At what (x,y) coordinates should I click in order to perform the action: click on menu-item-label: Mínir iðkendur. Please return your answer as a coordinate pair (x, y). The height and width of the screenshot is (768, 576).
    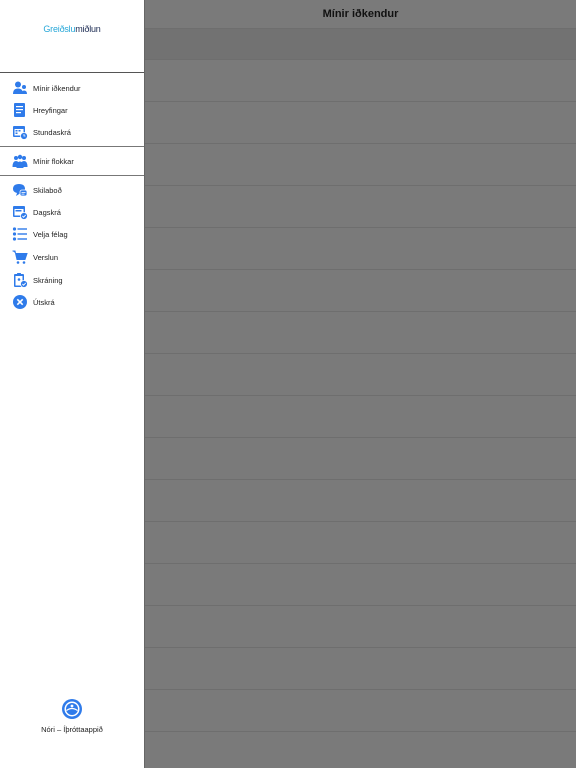
    Looking at the image, I should click on (57, 88).